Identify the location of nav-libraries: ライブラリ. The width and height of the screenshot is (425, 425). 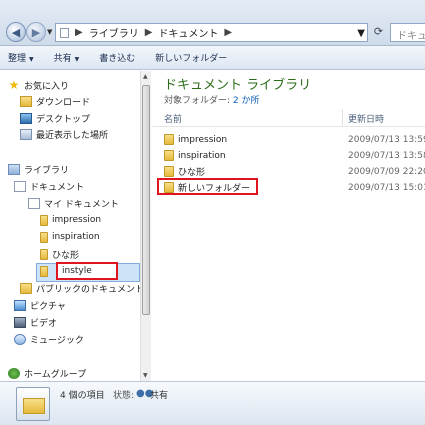
(38, 169).